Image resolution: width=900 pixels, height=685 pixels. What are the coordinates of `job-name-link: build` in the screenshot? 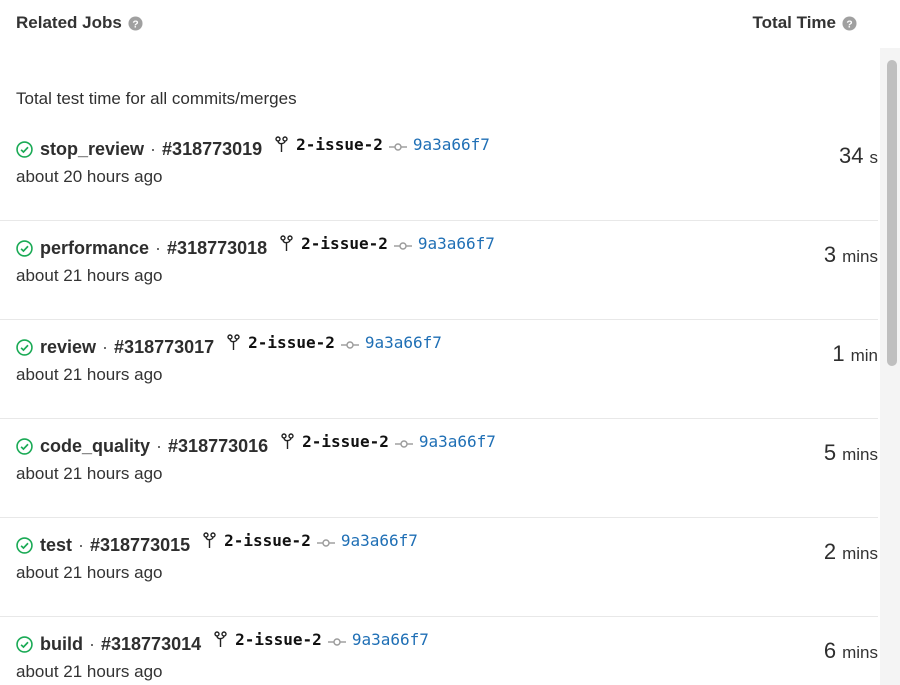 It's located at (61, 644).